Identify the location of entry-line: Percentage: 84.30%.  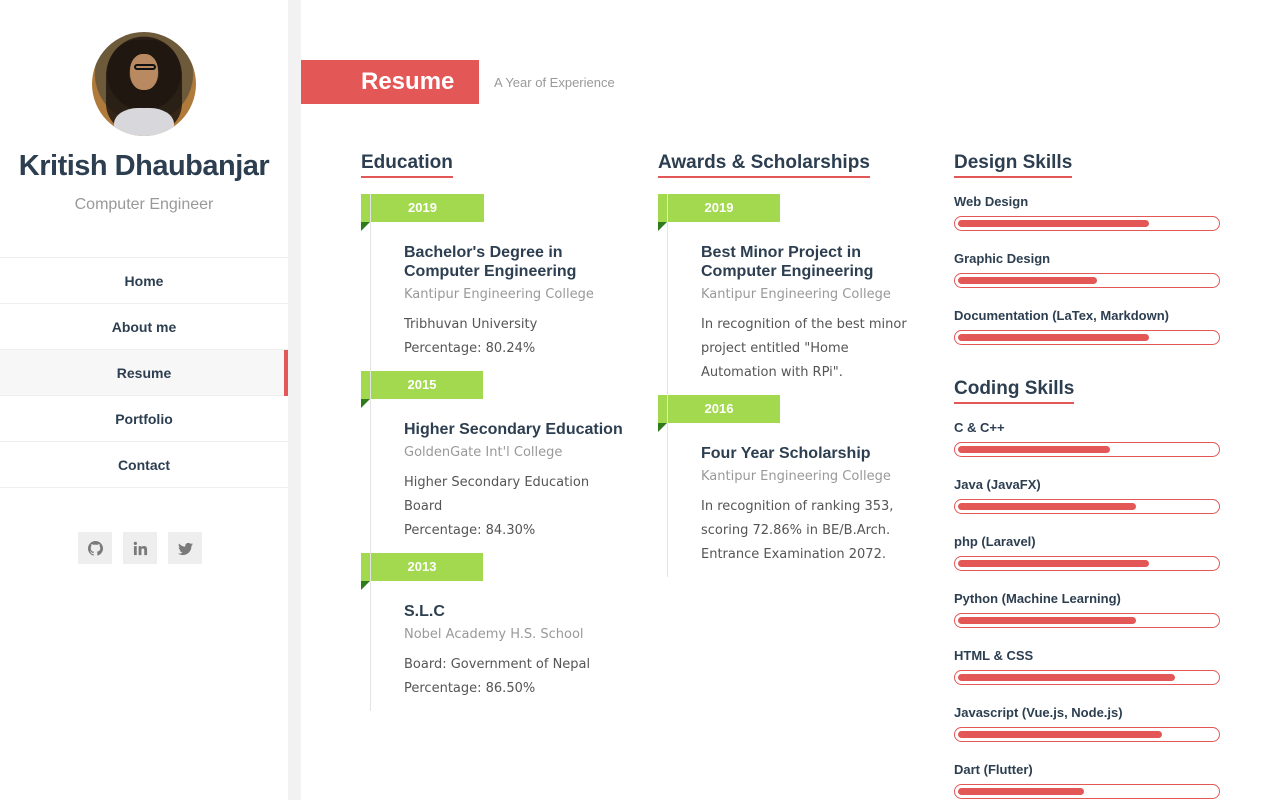
(470, 530).